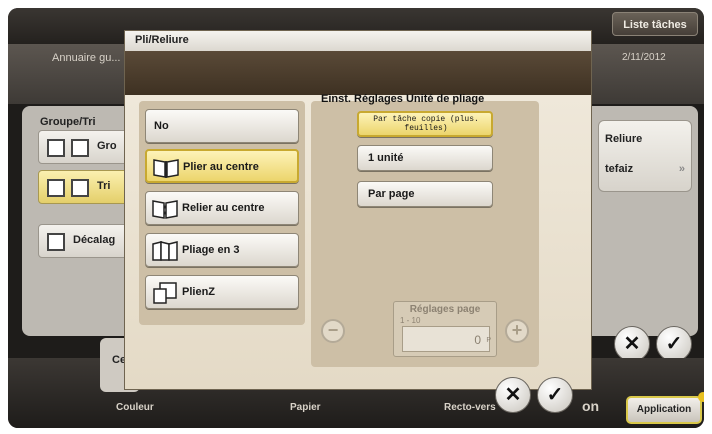 The width and height of the screenshot is (712, 434). I want to click on offset-button-label: Décalag, so click(94, 240).